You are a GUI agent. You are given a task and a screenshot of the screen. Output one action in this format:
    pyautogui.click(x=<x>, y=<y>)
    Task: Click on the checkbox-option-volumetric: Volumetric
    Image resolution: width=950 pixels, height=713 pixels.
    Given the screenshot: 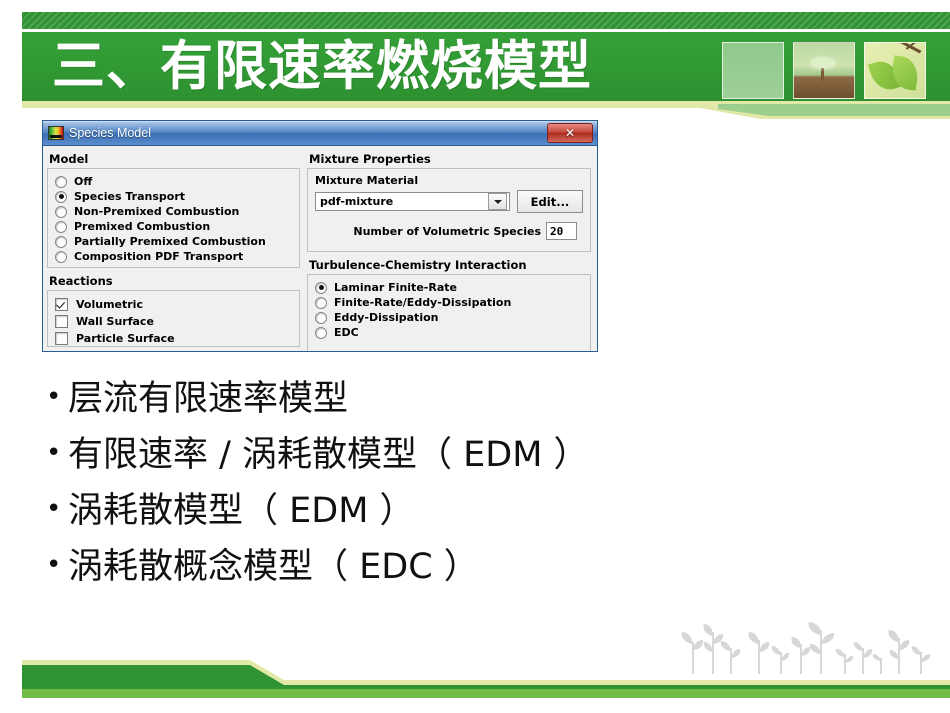 What is the action you would take?
    pyautogui.click(x=173, y=304)
    